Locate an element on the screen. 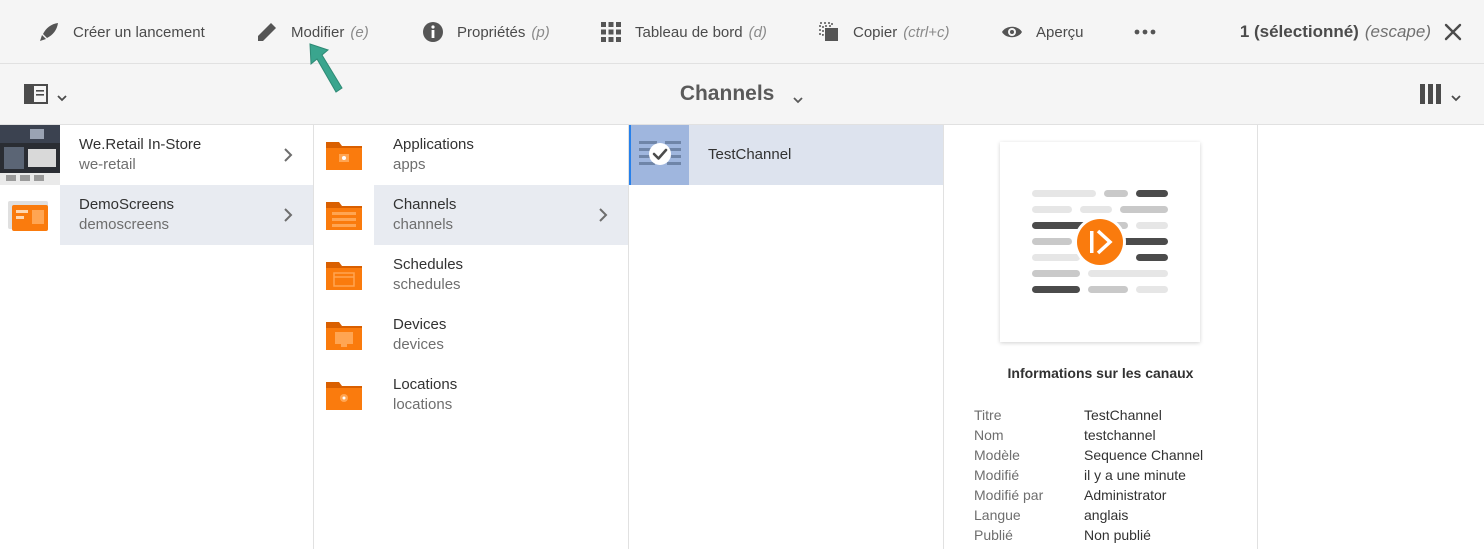  list-item-title: Channels is located at coordinates (425, 204).